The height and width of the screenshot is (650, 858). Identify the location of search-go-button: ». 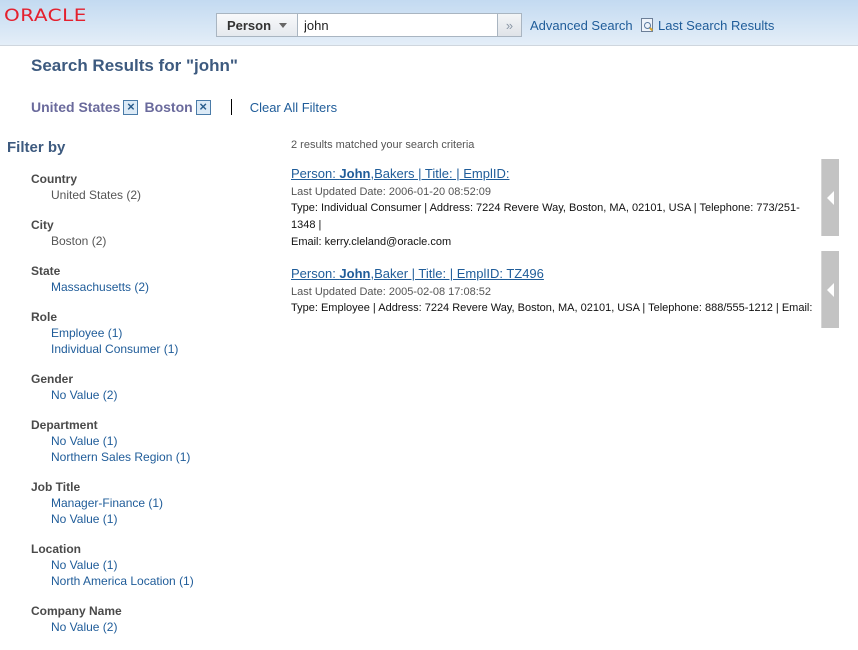
(510, 25).